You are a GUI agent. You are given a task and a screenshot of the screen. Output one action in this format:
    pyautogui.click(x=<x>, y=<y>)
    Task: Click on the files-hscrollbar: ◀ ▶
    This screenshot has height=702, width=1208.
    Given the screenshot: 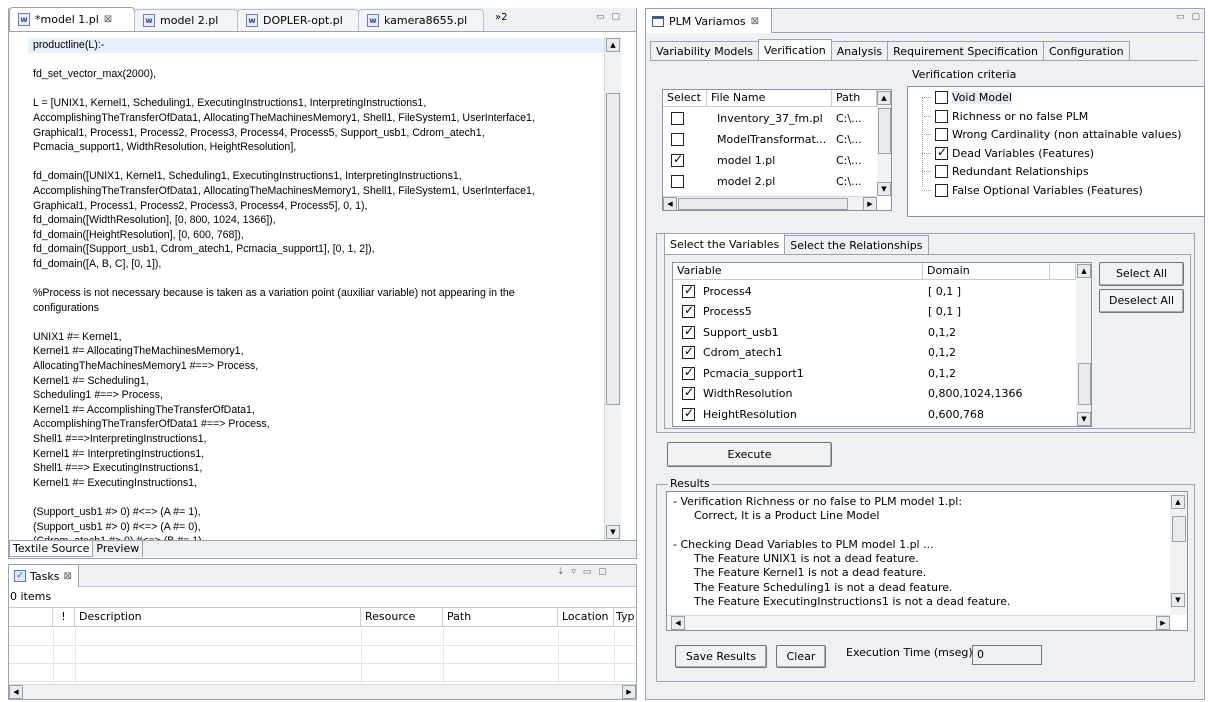 What is the action you would take?
    pyautogui.click(x=770, y=203)
    